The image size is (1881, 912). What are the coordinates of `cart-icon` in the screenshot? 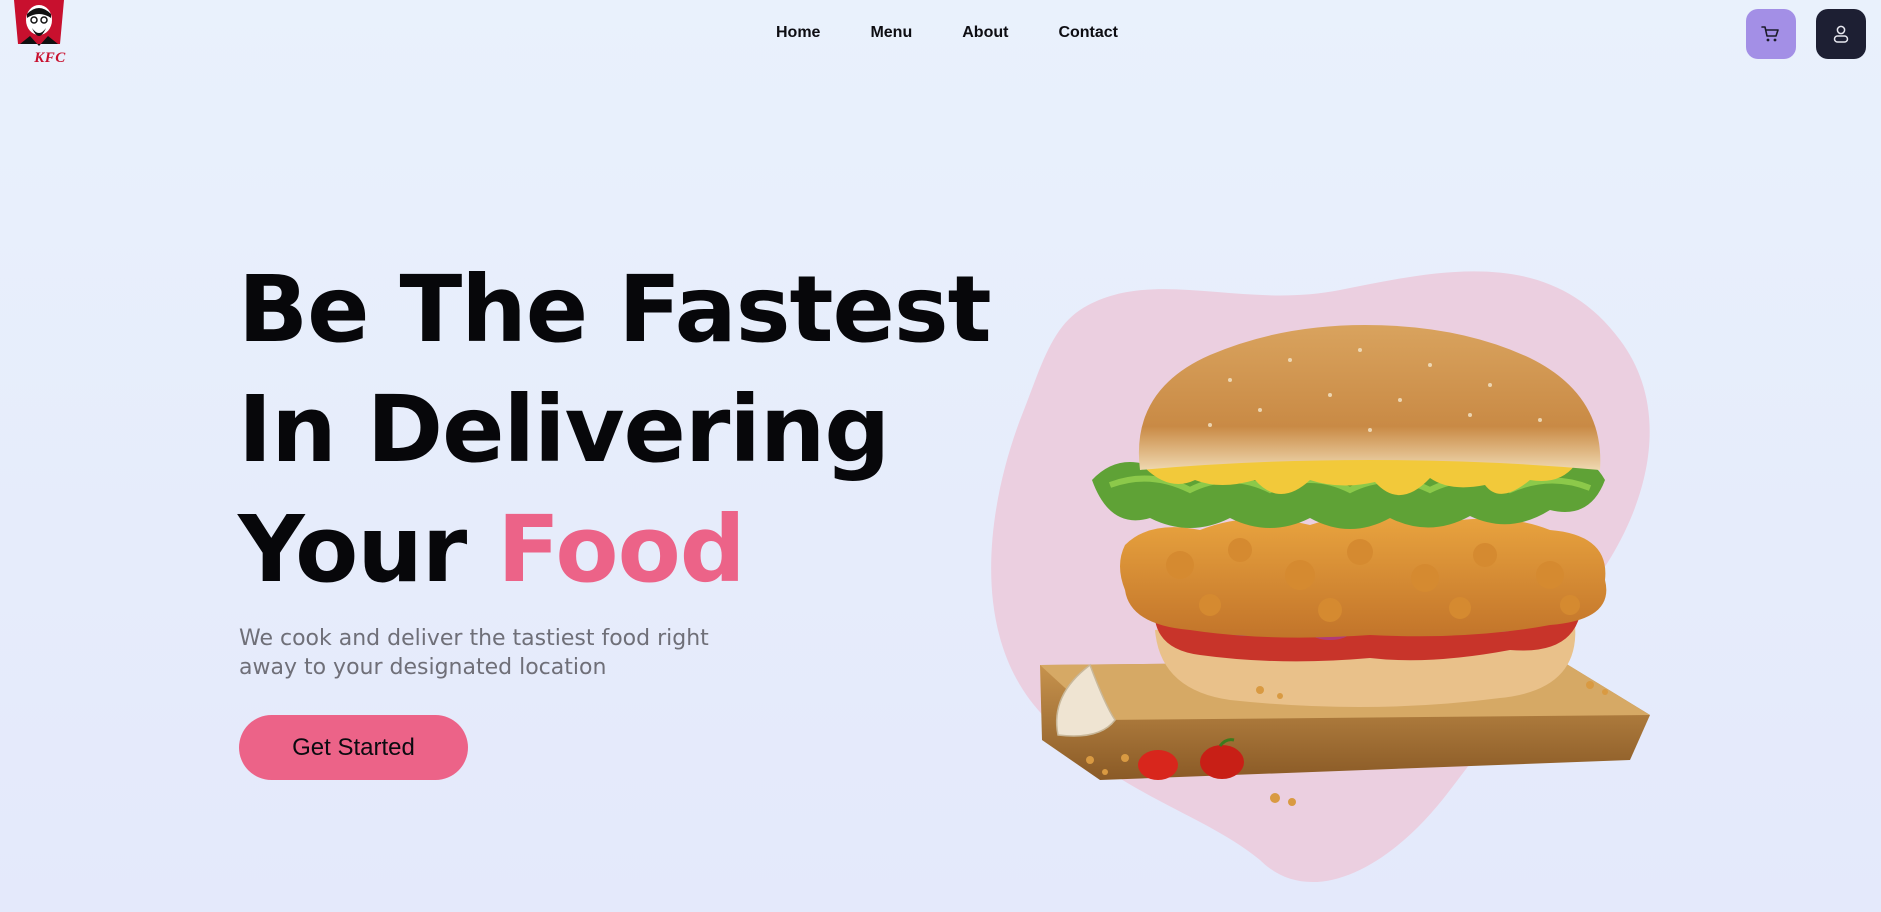 It's located at (1770, 34).